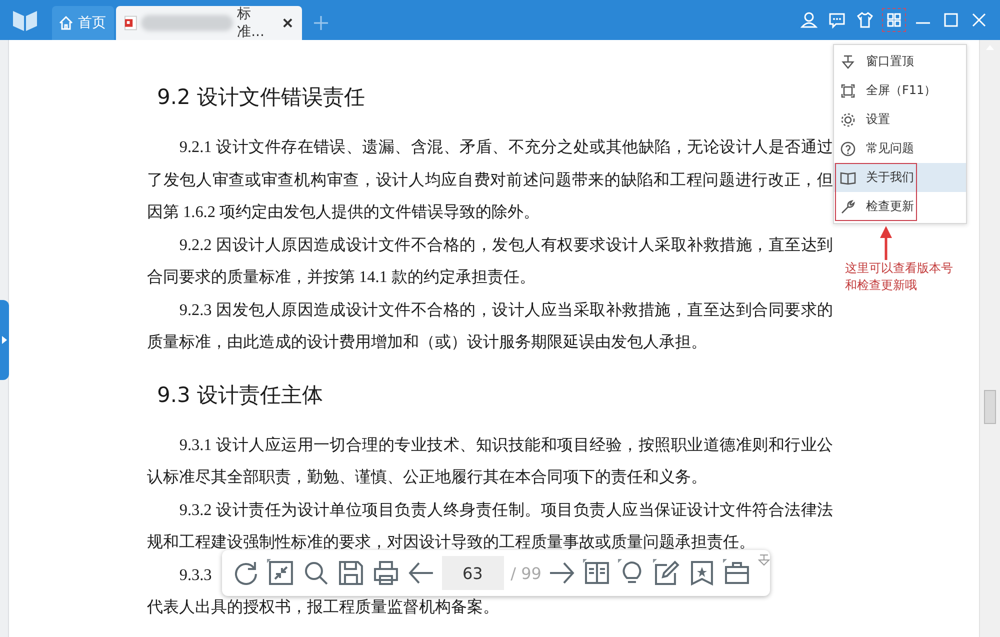  Describe the element at coordinates (899, 277) in the screenshot. I see `annotation-text: 这里可以查看版本号 和检查更新哦` at that location.